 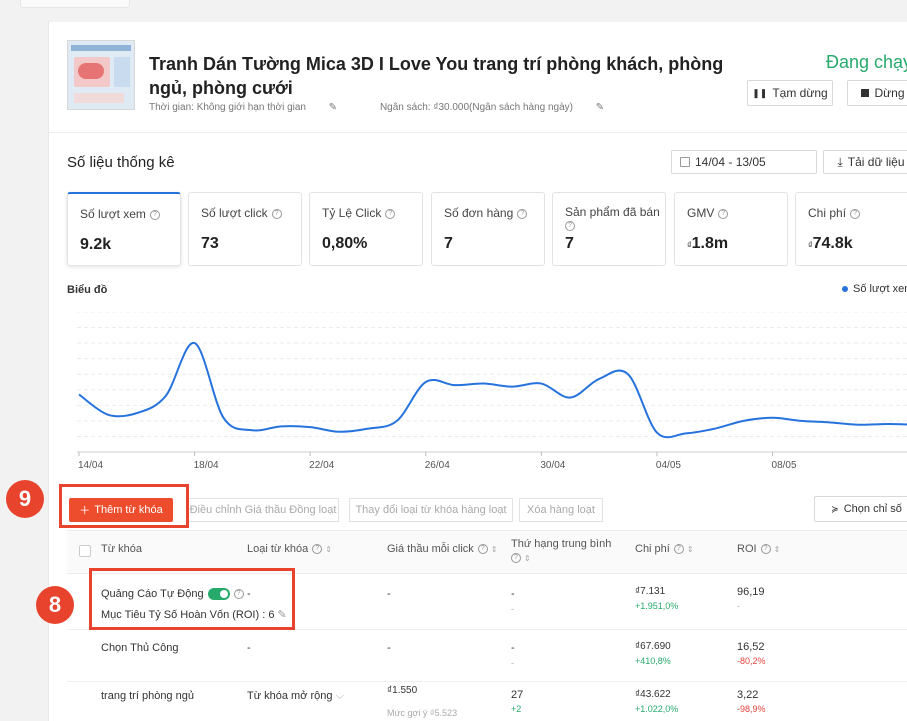 I want to click on pause-icon: ❚❚, so click(x=760, y=92).